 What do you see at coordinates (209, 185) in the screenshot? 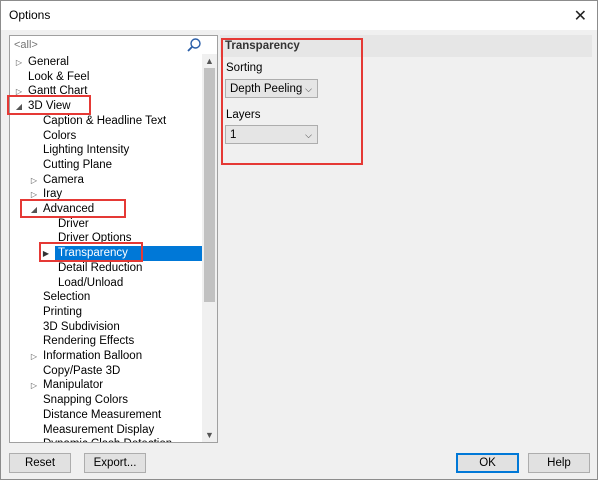
I see `scroll-thumb` at bounding box center [209, 185].